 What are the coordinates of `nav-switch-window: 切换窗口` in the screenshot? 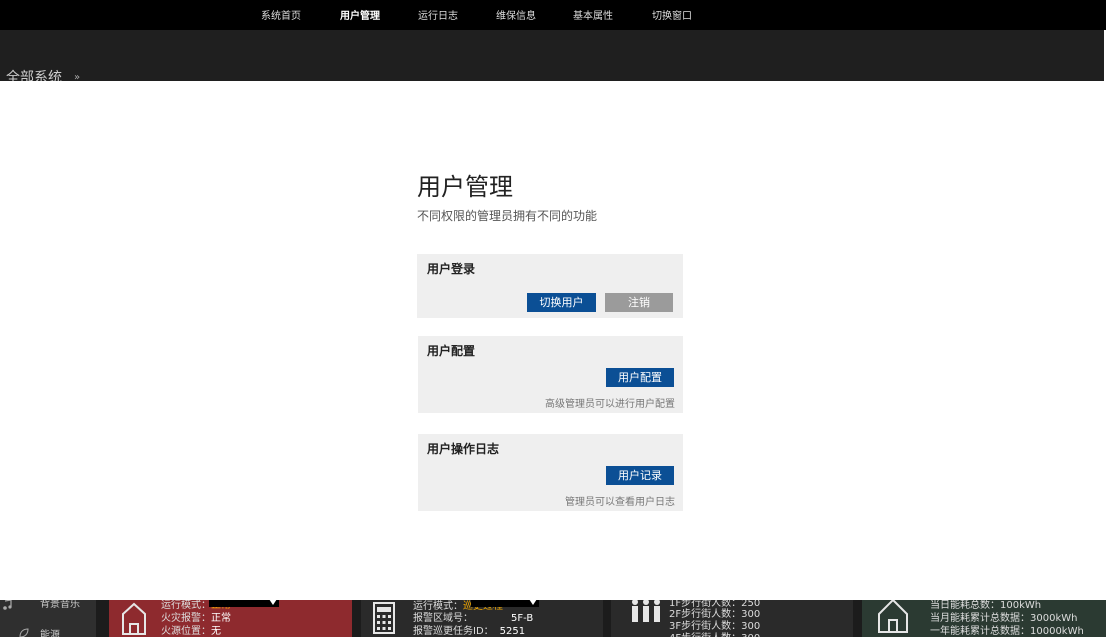 It's located at (672, 14).